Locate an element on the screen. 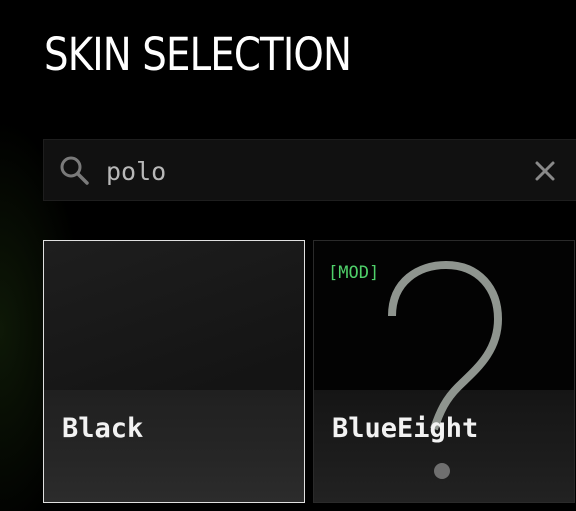  skin-name: Black is located at coordinates (103, 428).